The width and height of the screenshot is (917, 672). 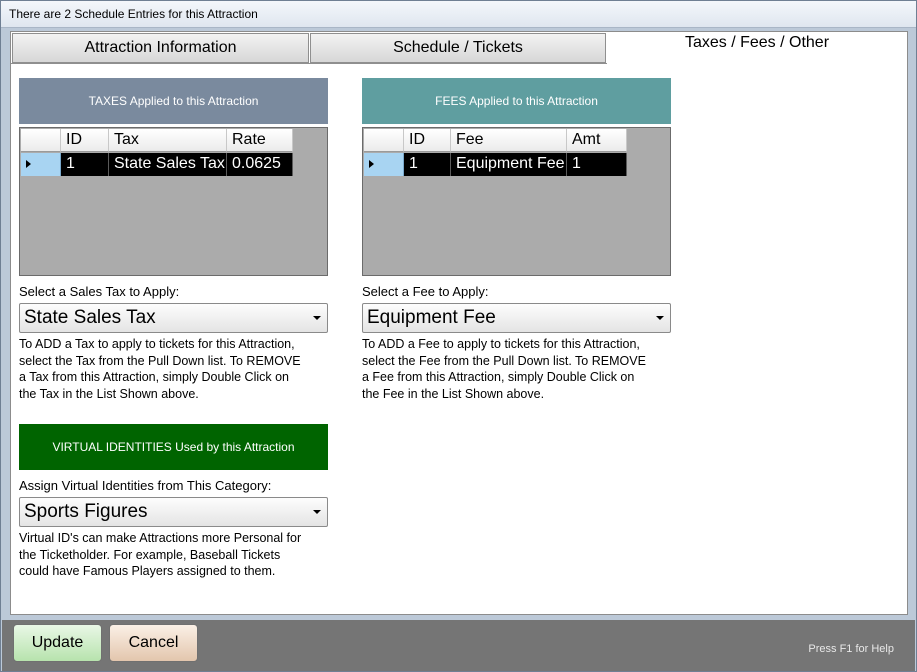 What do you see at coordinates (57, 643) in the screenshot?
I see `update-button: Update` at bounding box center [57, 643].